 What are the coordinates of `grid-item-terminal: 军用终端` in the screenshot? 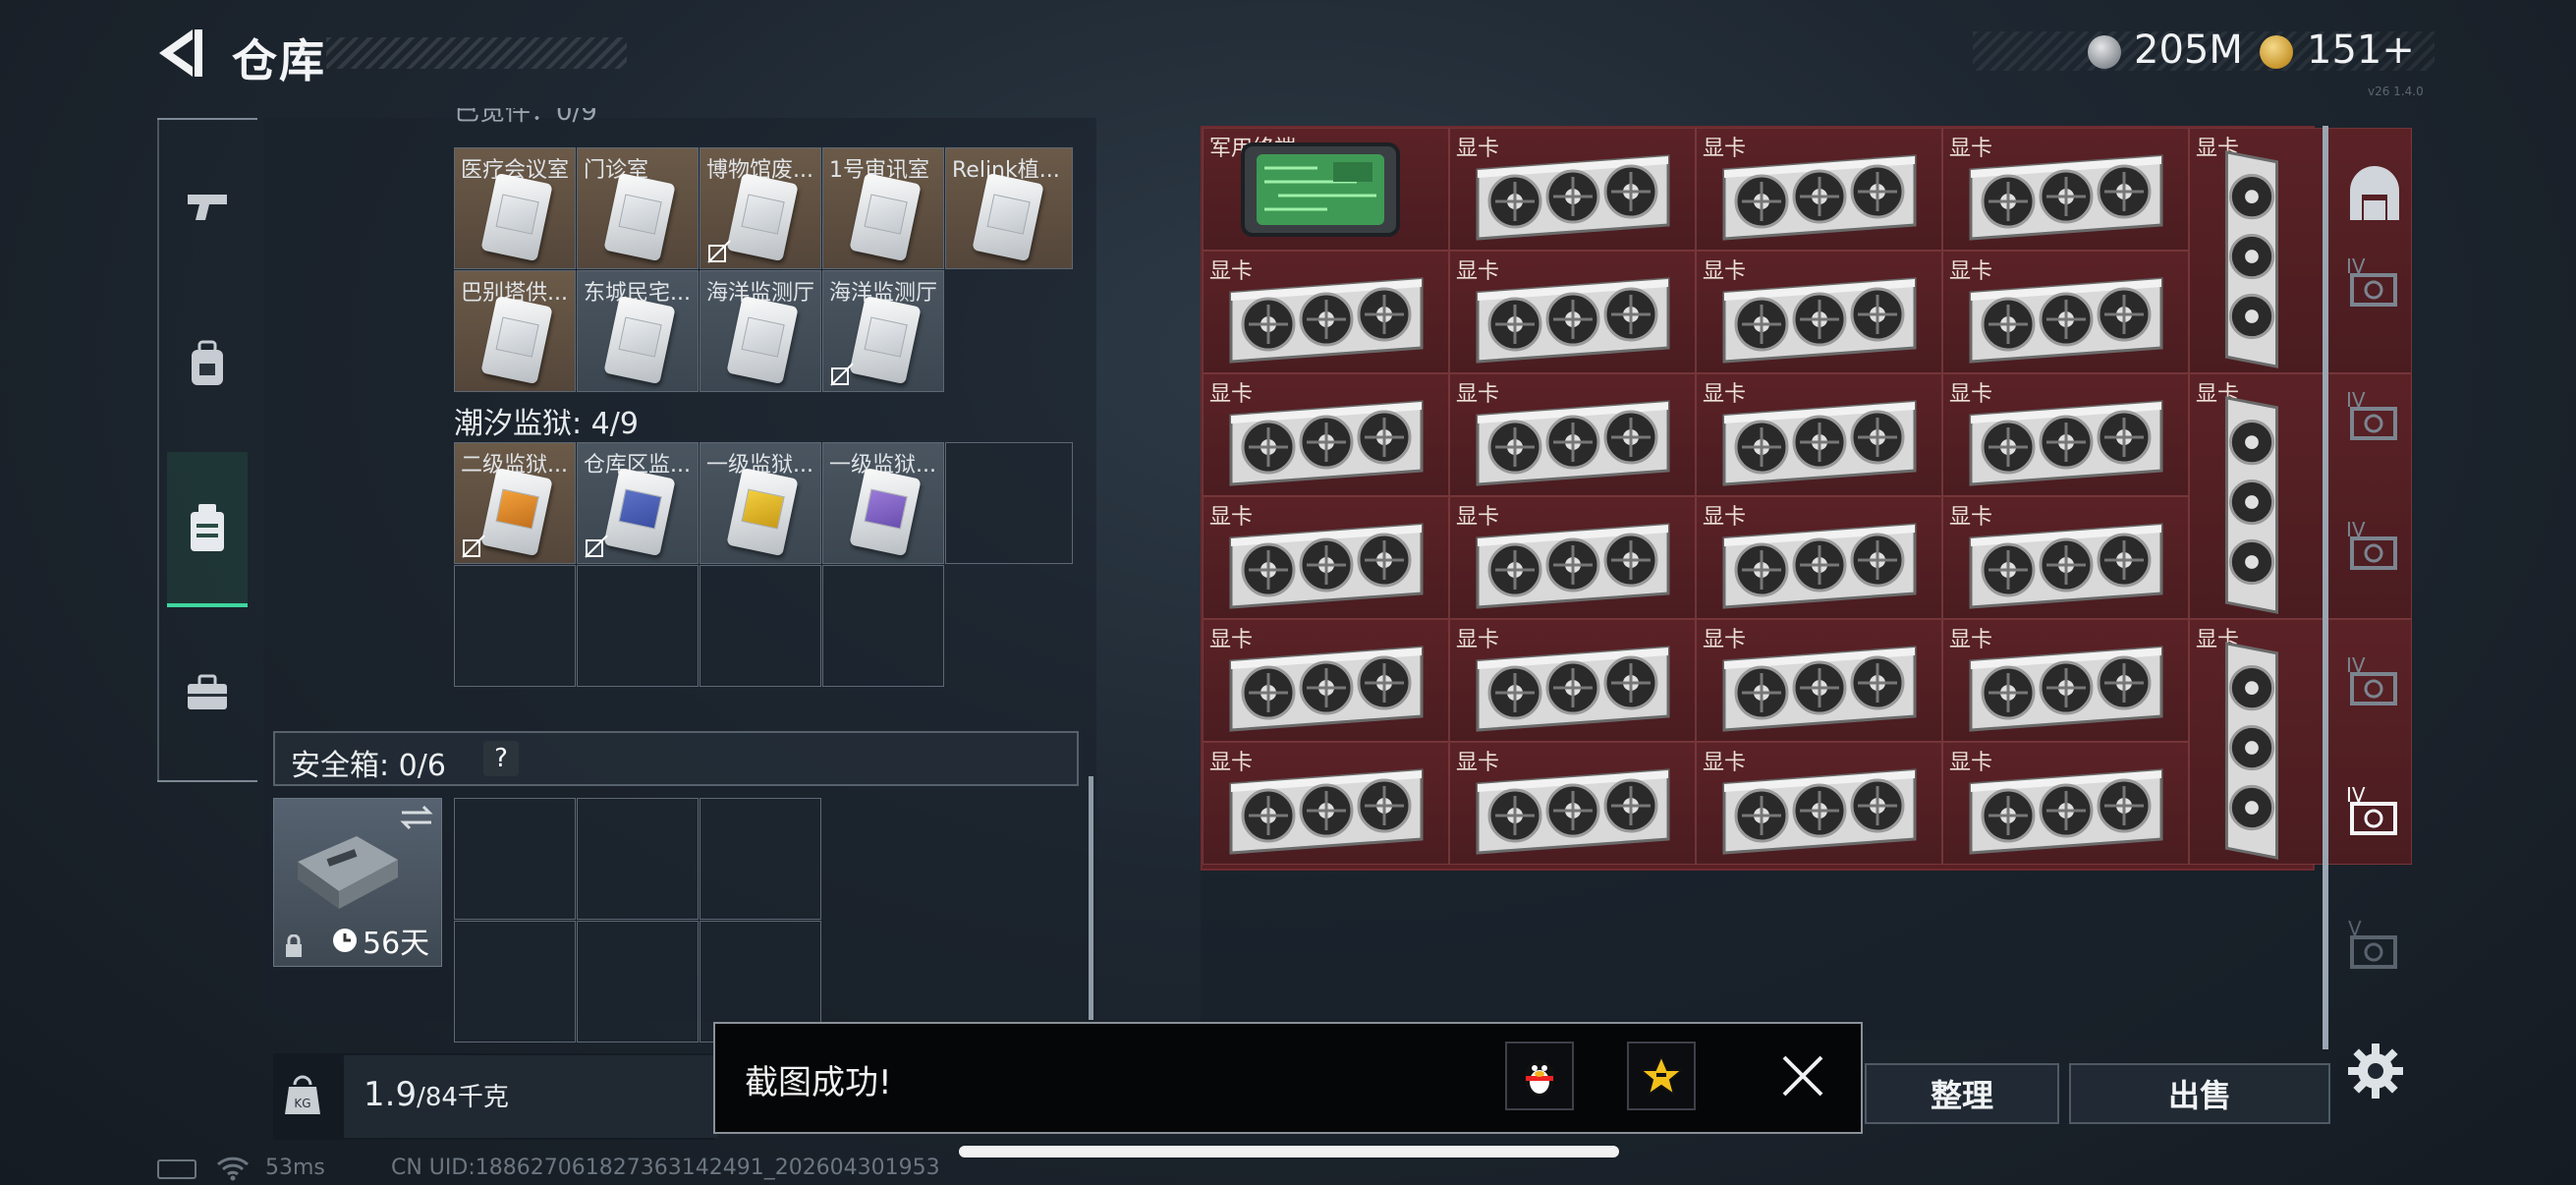 It's located at (1326, 190).